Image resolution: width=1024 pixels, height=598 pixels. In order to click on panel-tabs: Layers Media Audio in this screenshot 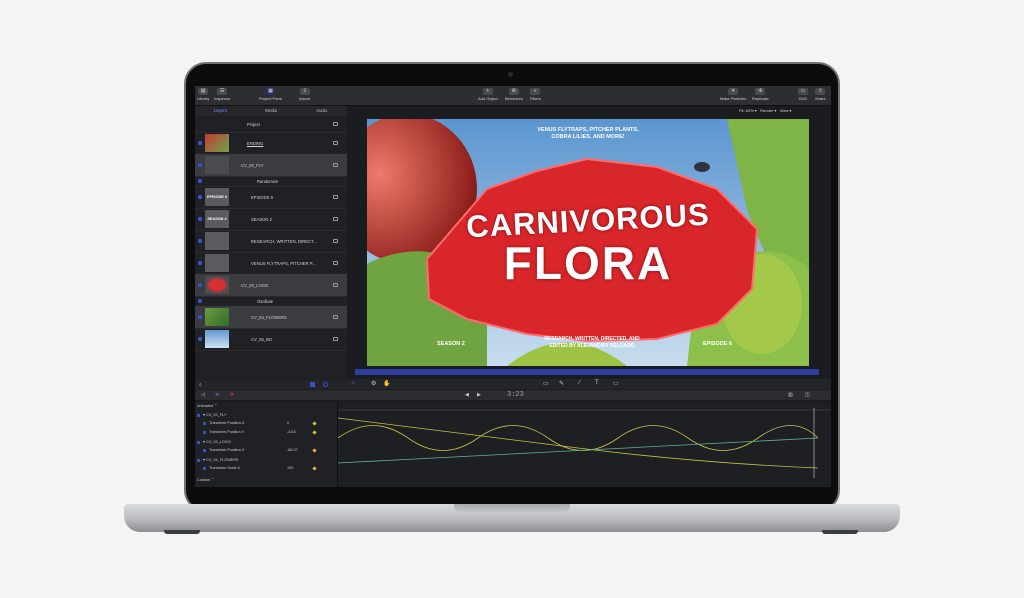, I will do `click(271, 111)`.